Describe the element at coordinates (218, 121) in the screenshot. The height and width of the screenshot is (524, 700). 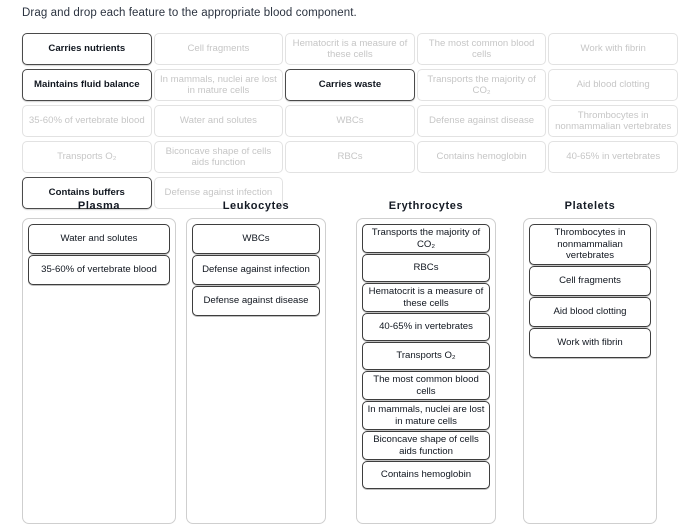
I see `feature-tile: Water and solutes` at that location.